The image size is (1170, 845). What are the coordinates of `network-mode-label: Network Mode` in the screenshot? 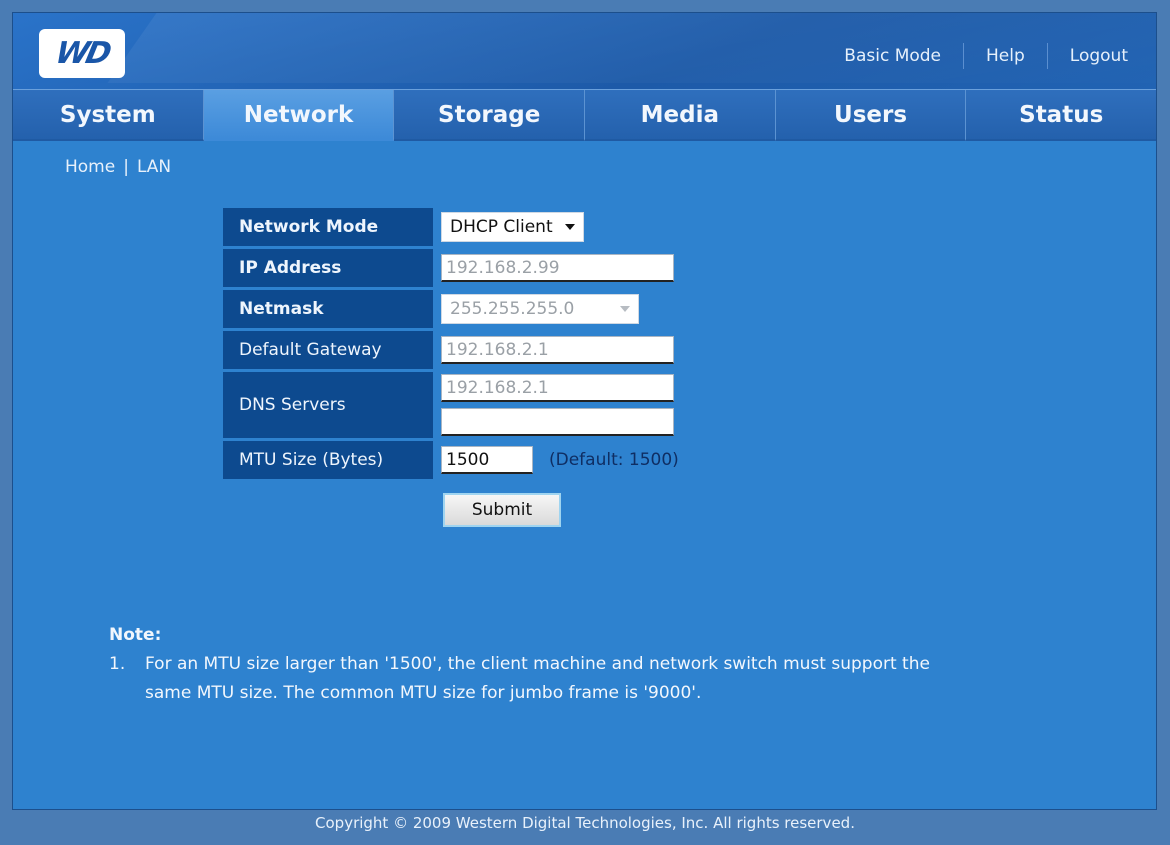 It's located at (328, 227).